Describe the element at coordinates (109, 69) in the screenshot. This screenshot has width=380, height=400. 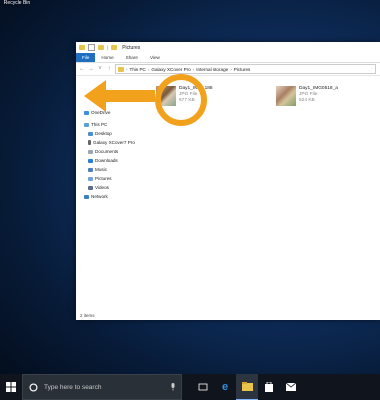
I see `up-arrow-icon: ↑` at that location.